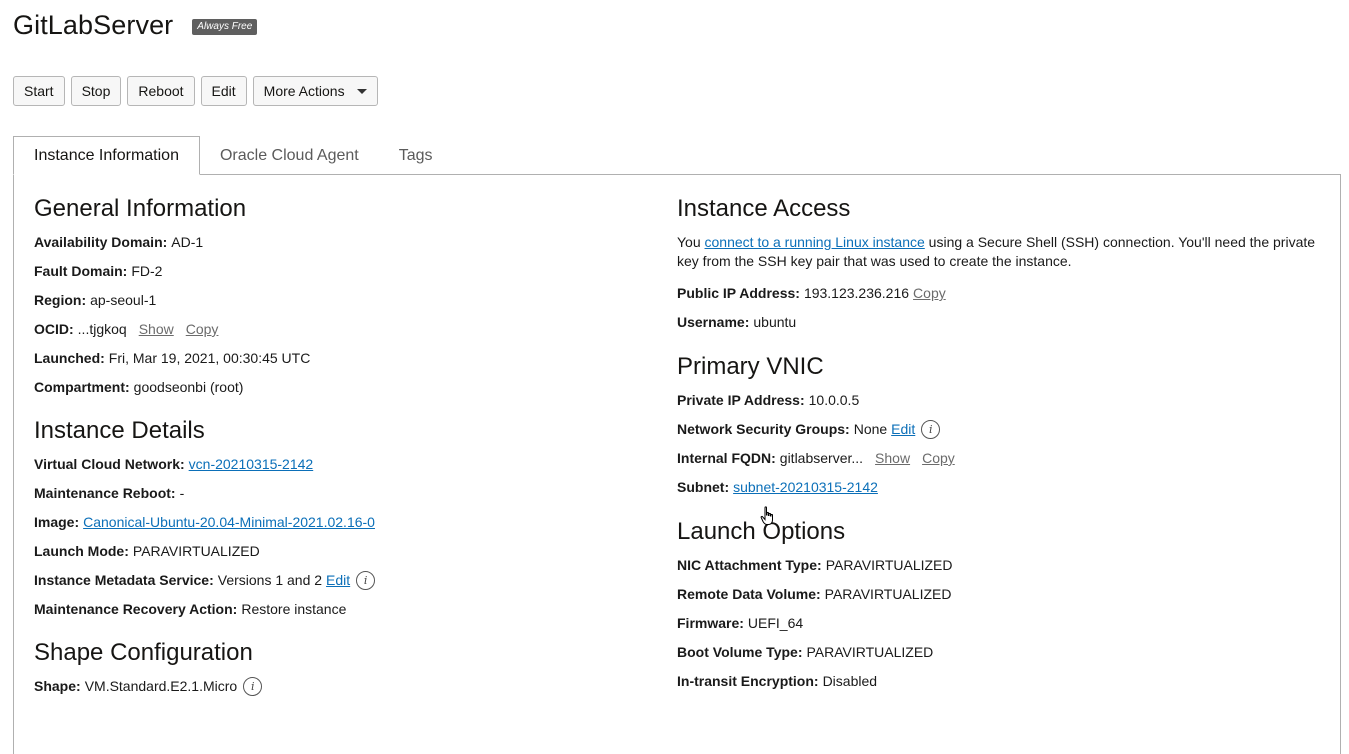 The height and width of the screenshot is (754, 1349). I want to click on field-value: VM.Standard.E2.1.Micro, so click(161, 686).